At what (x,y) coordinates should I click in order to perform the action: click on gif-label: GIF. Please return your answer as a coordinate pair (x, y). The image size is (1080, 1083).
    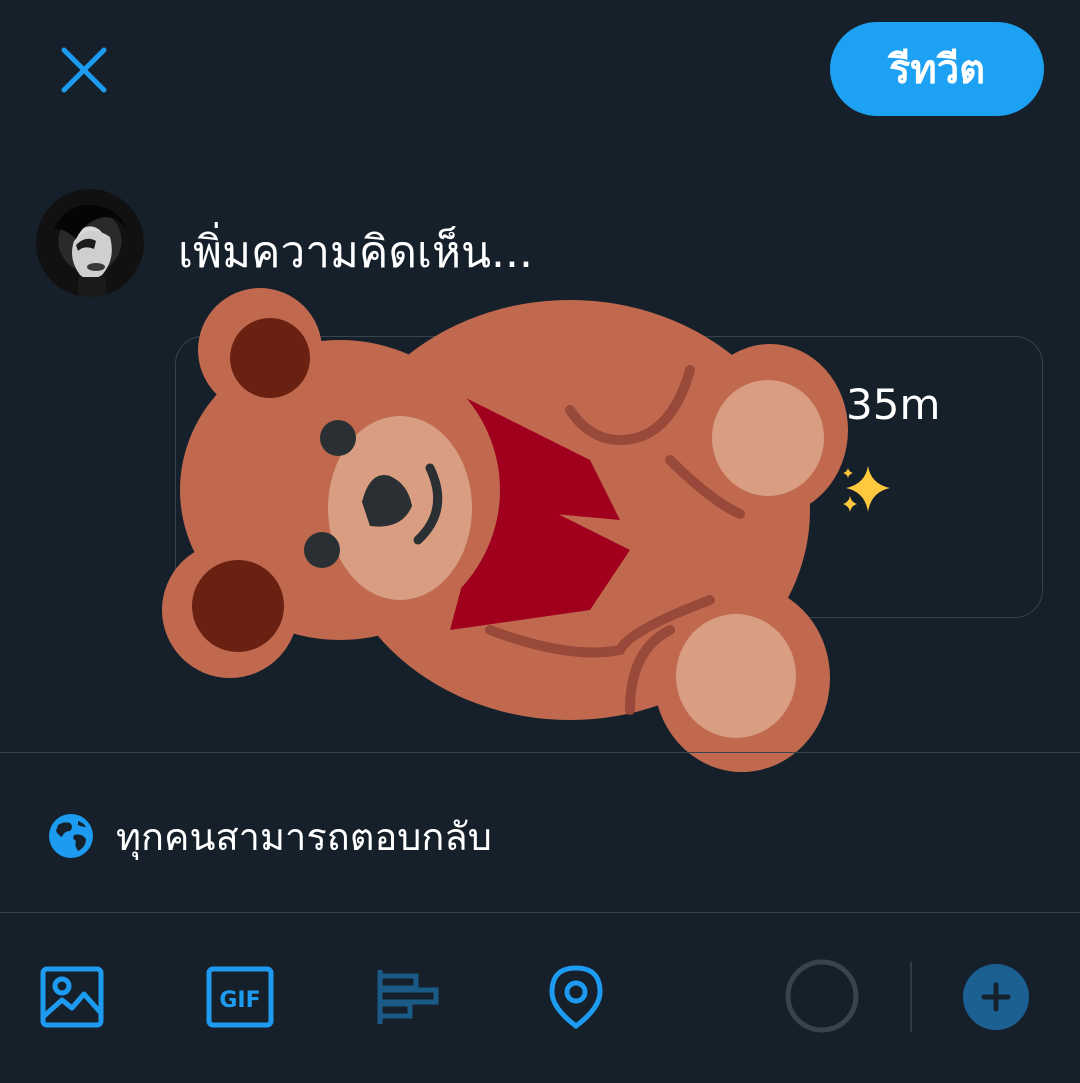
    Looking at the image, I should click on (239, 1000).